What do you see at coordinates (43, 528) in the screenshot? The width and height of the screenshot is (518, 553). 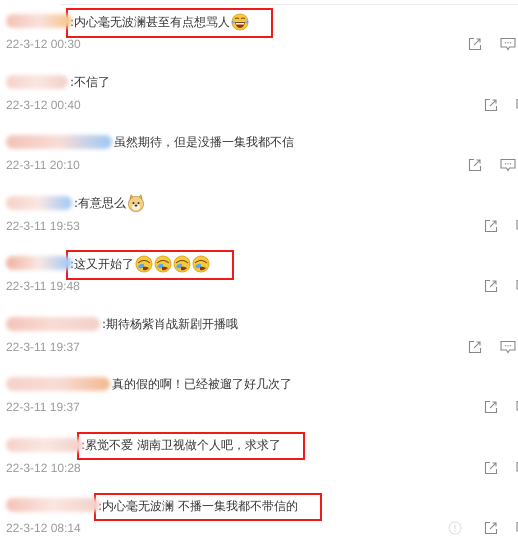 I see `comment-time: 22-3-12 08:14` at bounding box center [43, 528].